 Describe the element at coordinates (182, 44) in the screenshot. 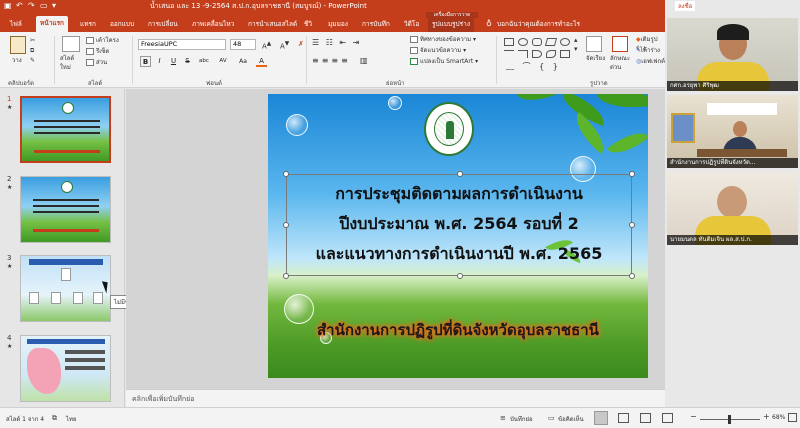

I see `font-name-box: FreesiaUPC` at that location.